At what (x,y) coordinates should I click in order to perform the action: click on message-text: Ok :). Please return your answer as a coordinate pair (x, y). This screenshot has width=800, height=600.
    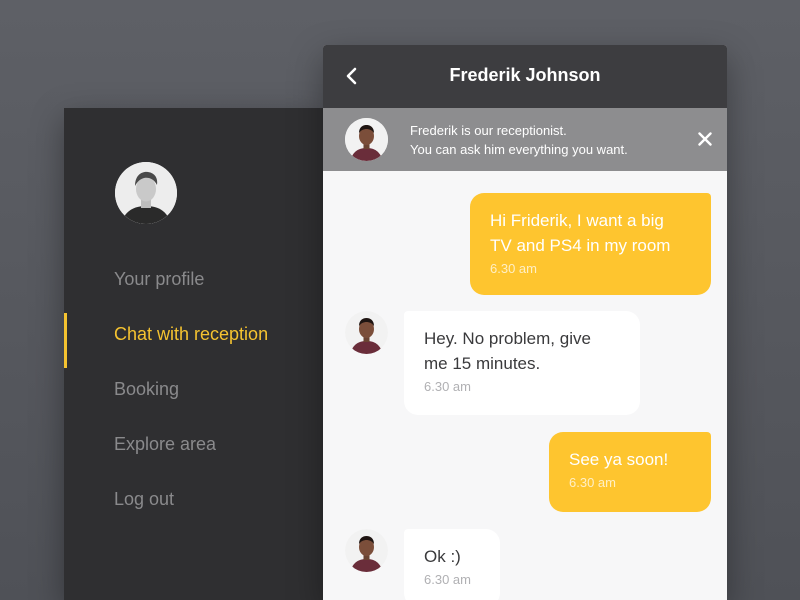
    Looking at the image, I should click on (452, 556).